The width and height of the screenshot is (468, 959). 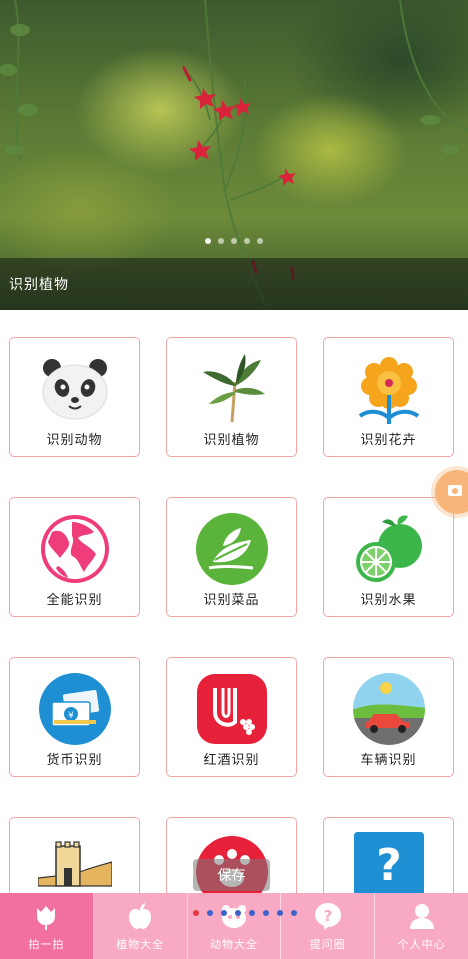 I want to click on carousel-dots, so click(x=234, y=241).